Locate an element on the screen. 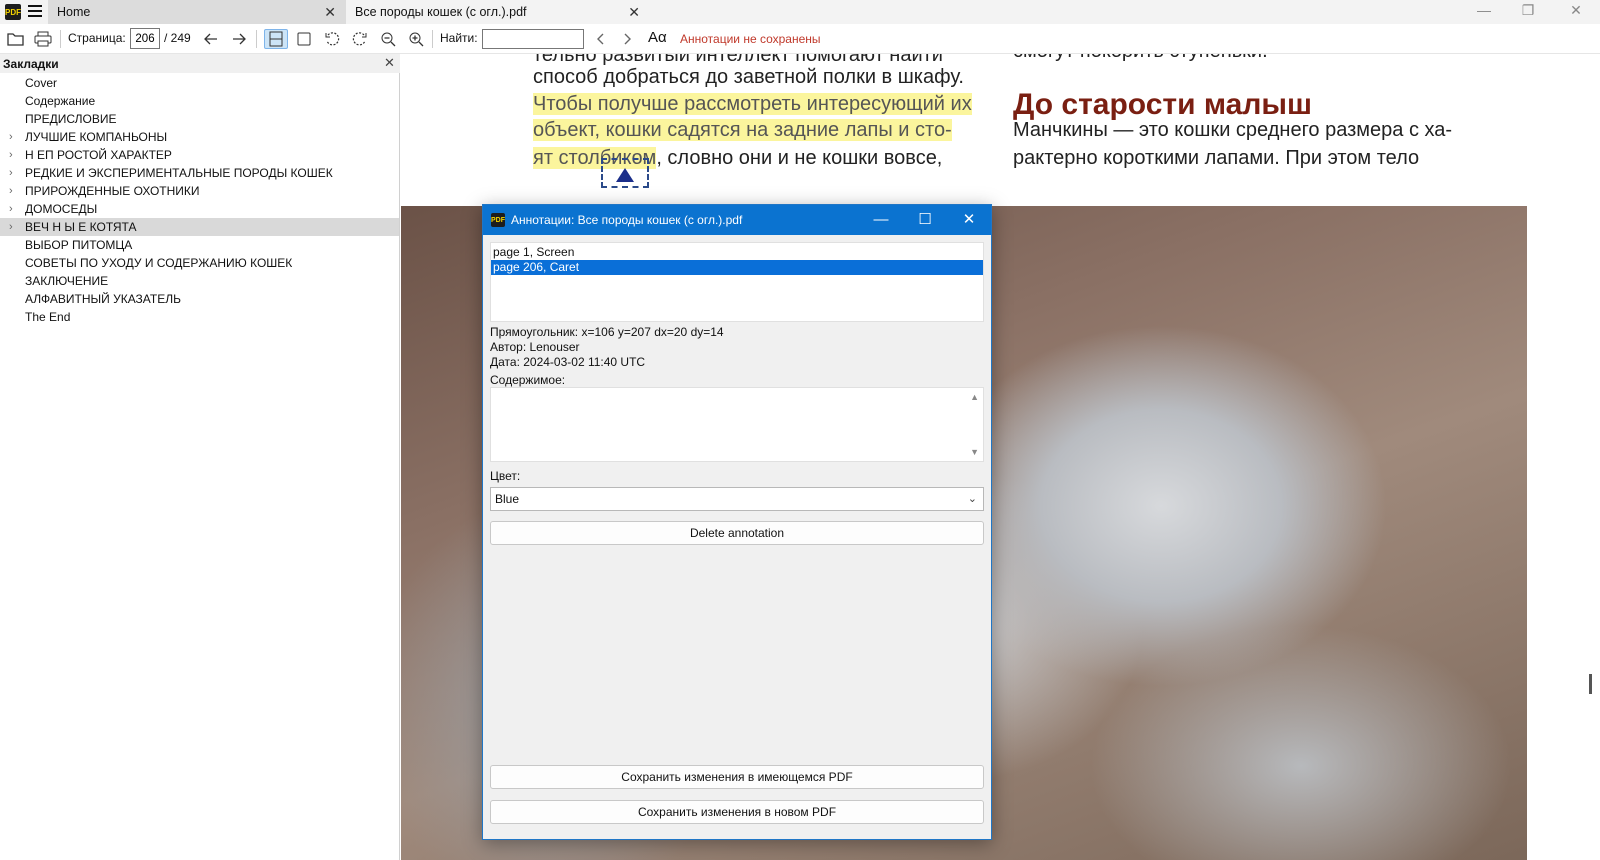  find-next-icon is located at coordinates (628, 39).